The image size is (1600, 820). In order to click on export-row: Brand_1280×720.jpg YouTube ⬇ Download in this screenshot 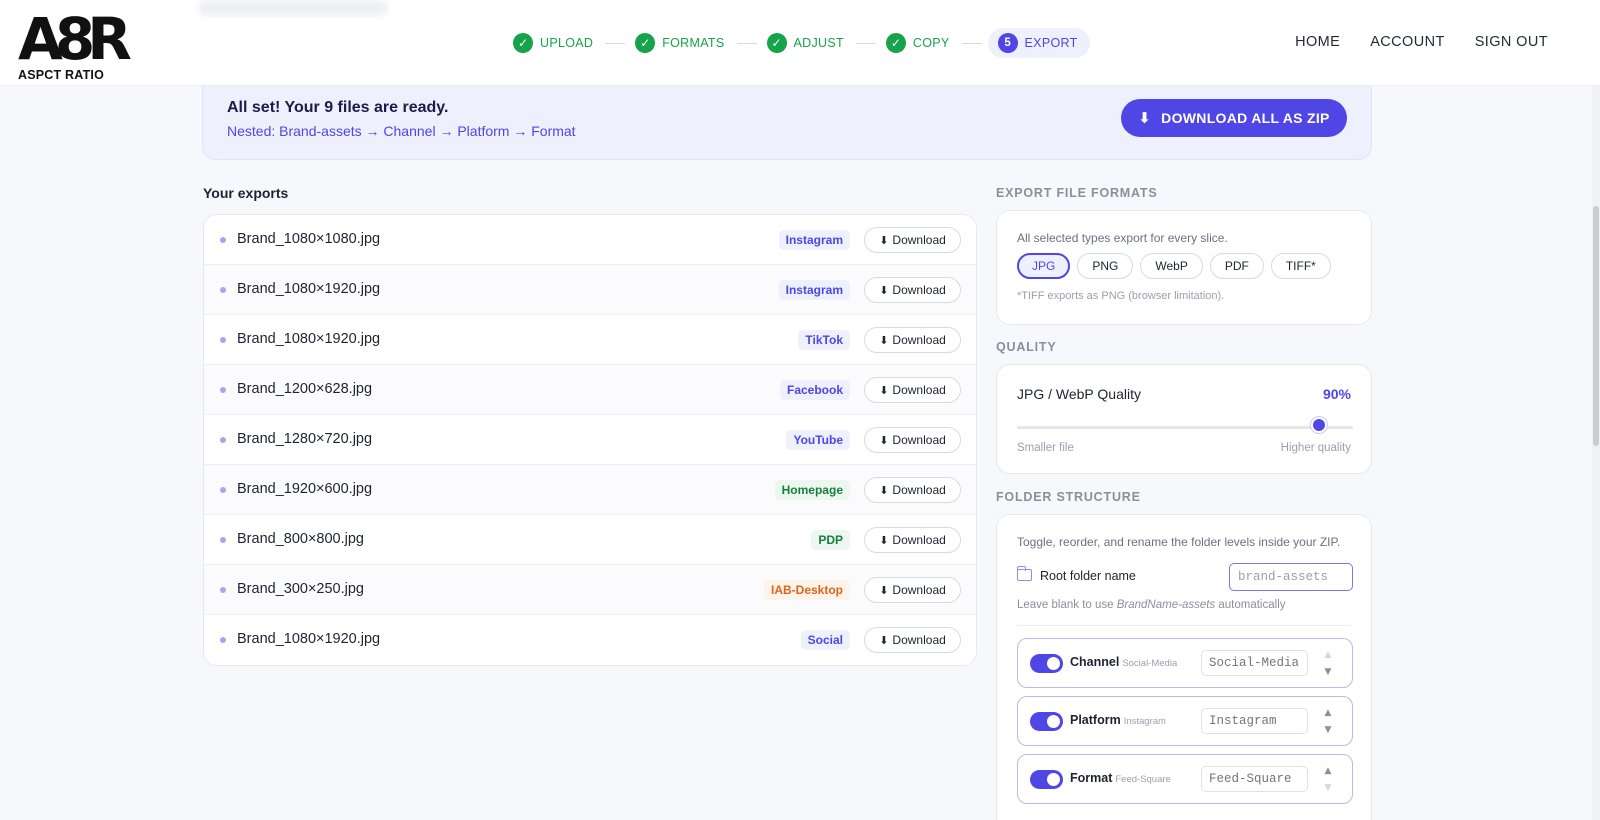, I will do `click(590, 440)`.